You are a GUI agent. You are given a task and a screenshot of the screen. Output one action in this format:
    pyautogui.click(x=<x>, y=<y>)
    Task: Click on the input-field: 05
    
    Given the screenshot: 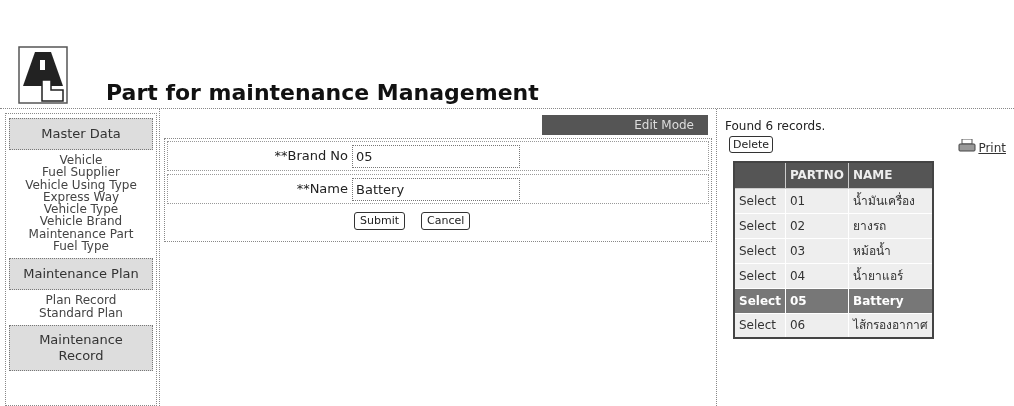 What is the action you would take?
    pyautogui.click(x=436, y=156)
    